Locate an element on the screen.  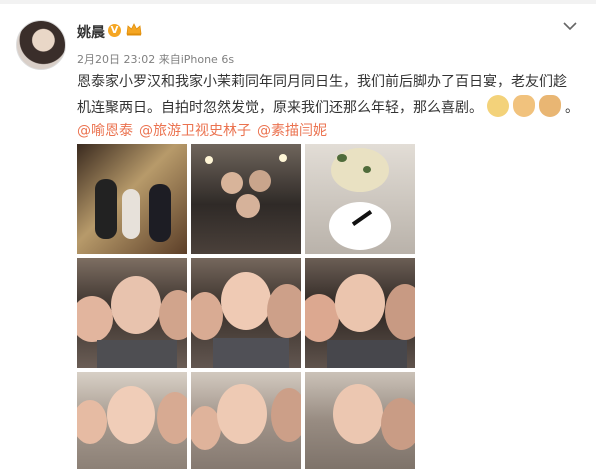
user-name: 姚晨 is located at coordinates (91, 32).